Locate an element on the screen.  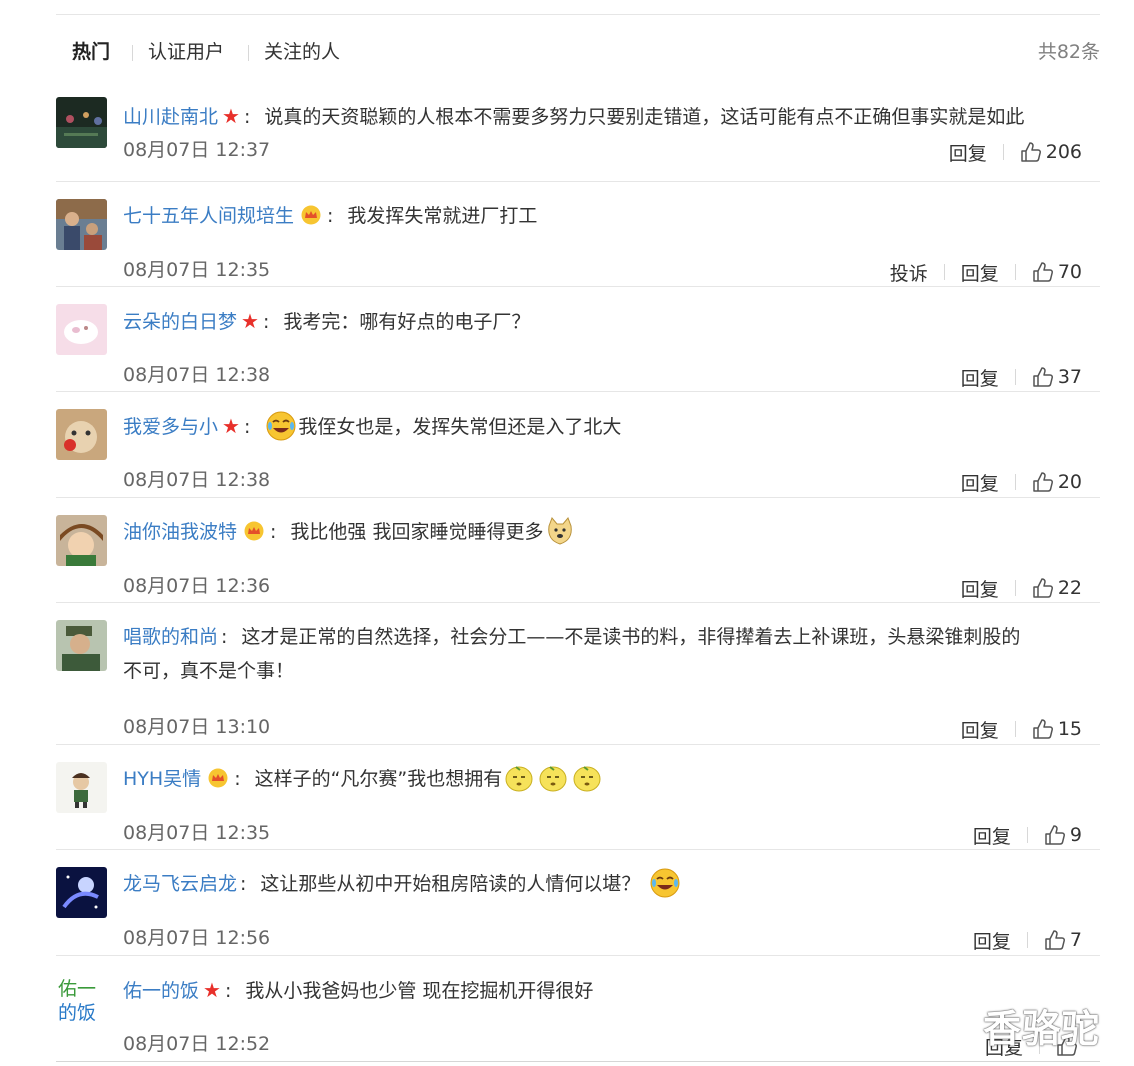
like-button: 20 is located at coordinates (1057, 482).